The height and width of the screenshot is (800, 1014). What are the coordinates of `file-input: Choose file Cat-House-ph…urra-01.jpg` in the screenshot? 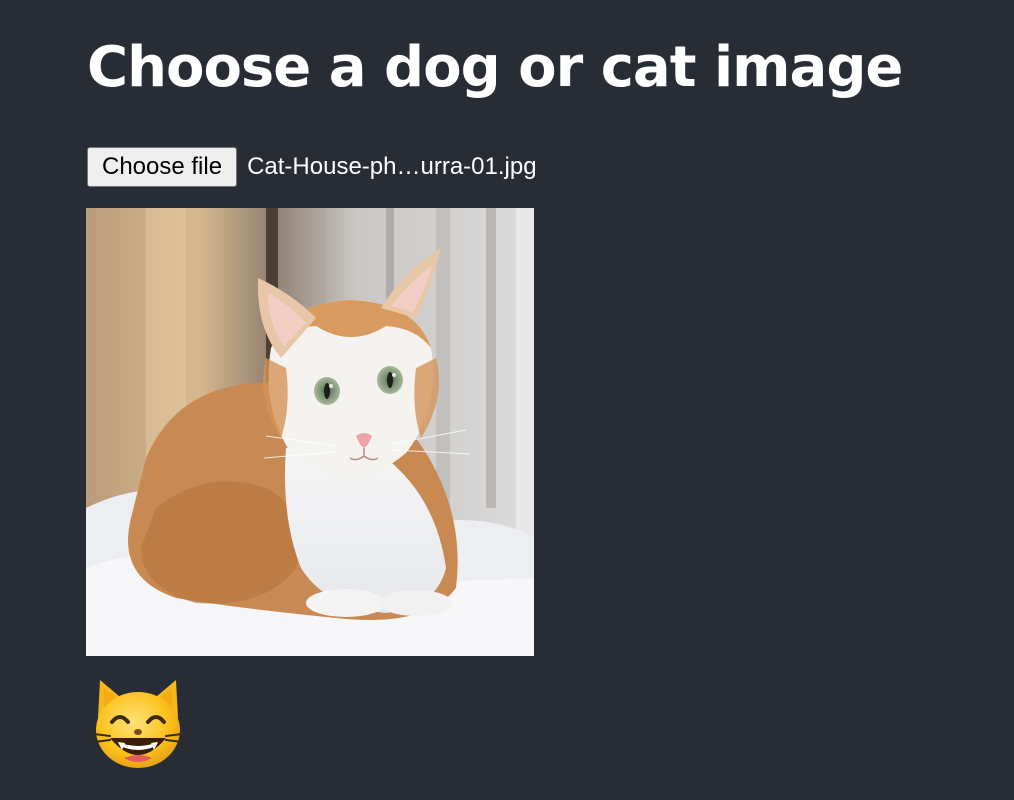 It's located at (312, 167).